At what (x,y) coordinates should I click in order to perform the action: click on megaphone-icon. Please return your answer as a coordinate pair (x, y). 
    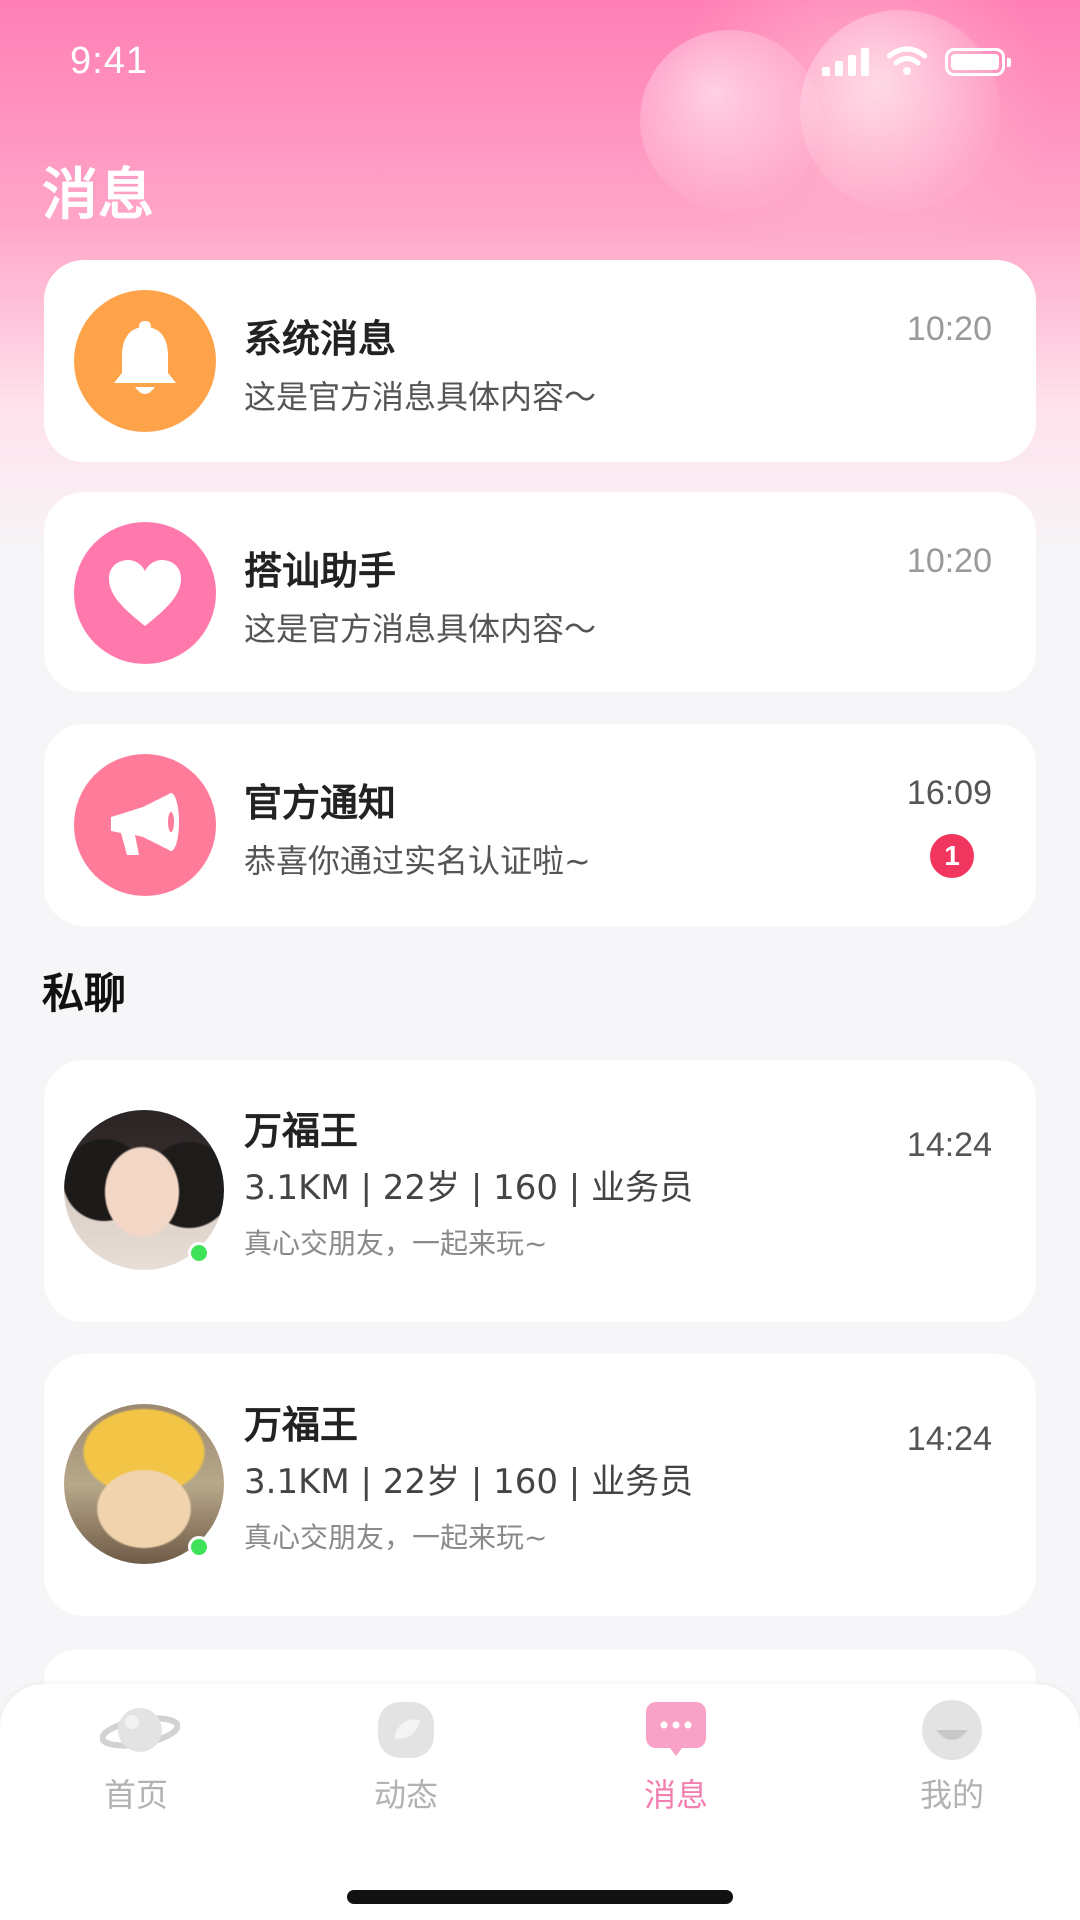
    Looking at the image, I should click on (145, 824).